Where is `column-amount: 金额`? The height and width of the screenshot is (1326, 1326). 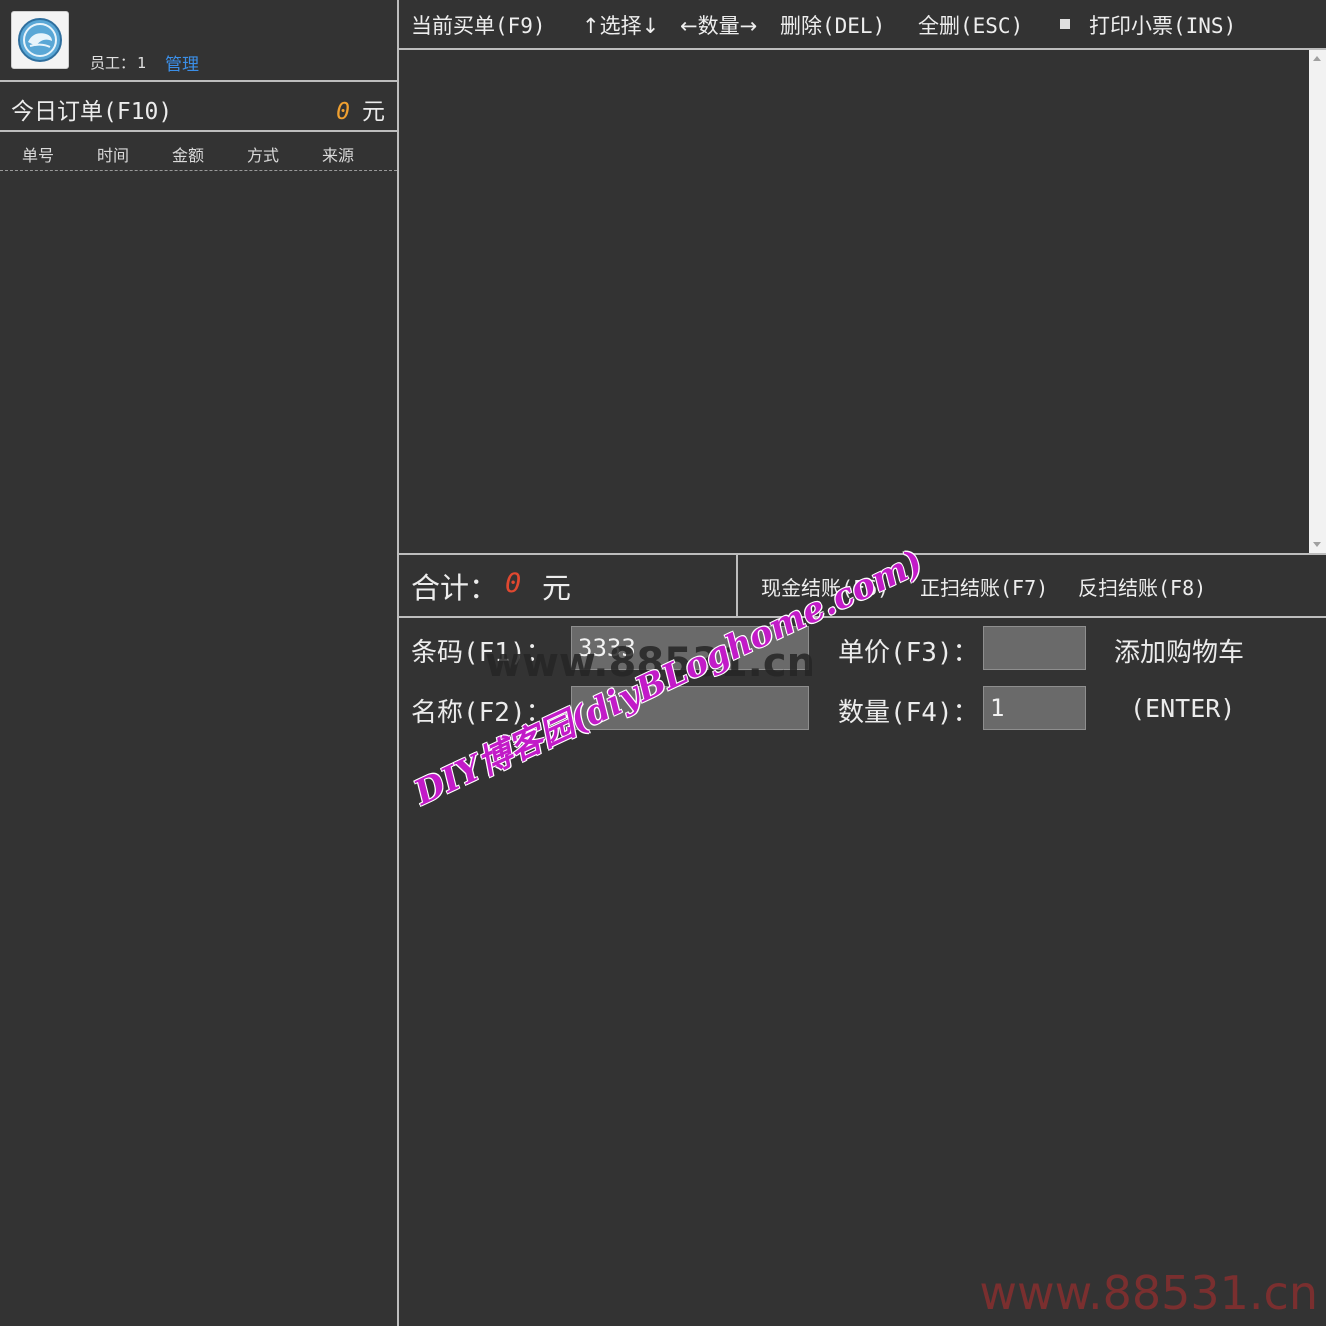 column-amount: 金额 is located at coordinates (188, 154).